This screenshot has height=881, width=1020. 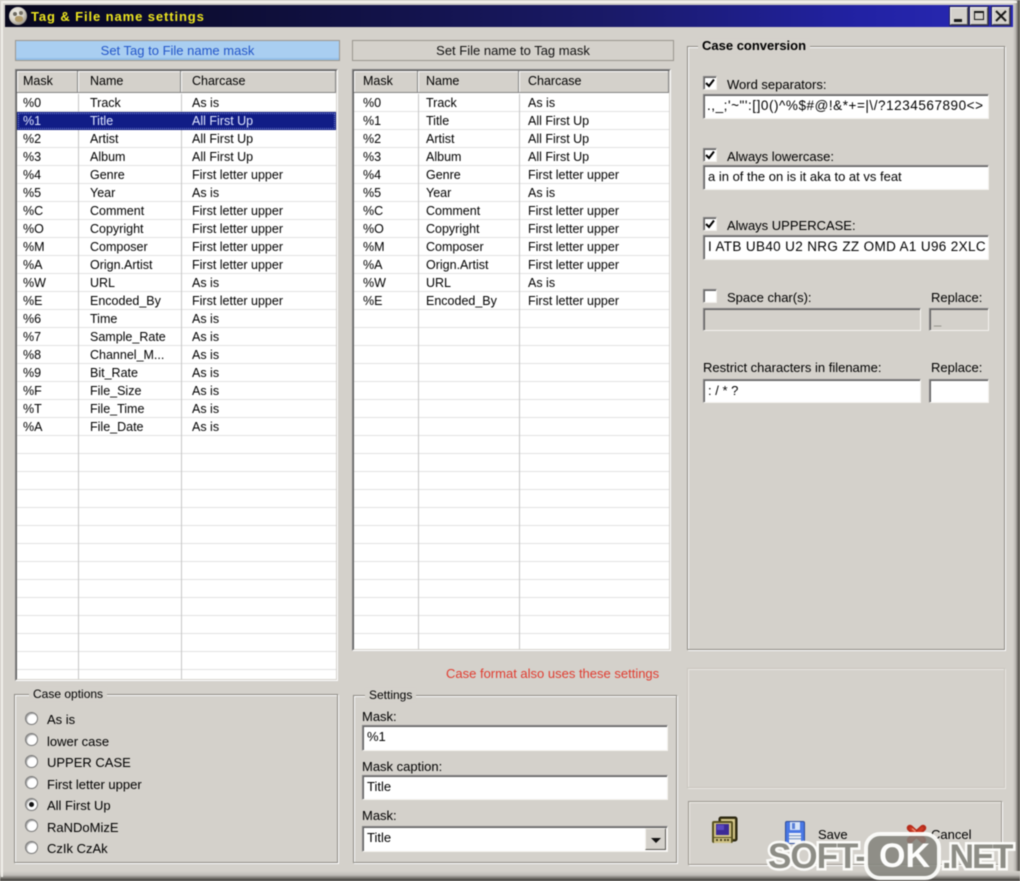 What do you see at coordinates (978, 857) in the screenshot?
I see `svg-text: .NET` at bounding box center [978, 857].